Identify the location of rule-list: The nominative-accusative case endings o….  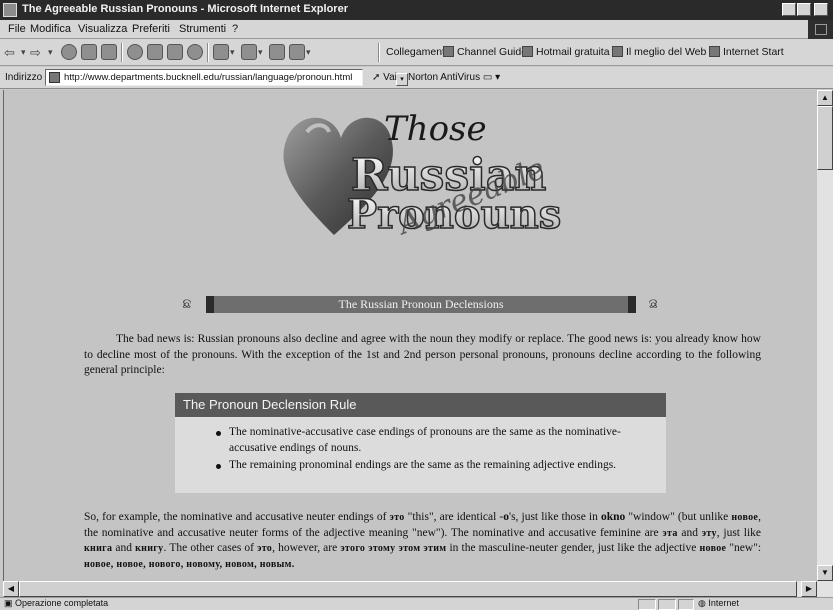
(430, 450).